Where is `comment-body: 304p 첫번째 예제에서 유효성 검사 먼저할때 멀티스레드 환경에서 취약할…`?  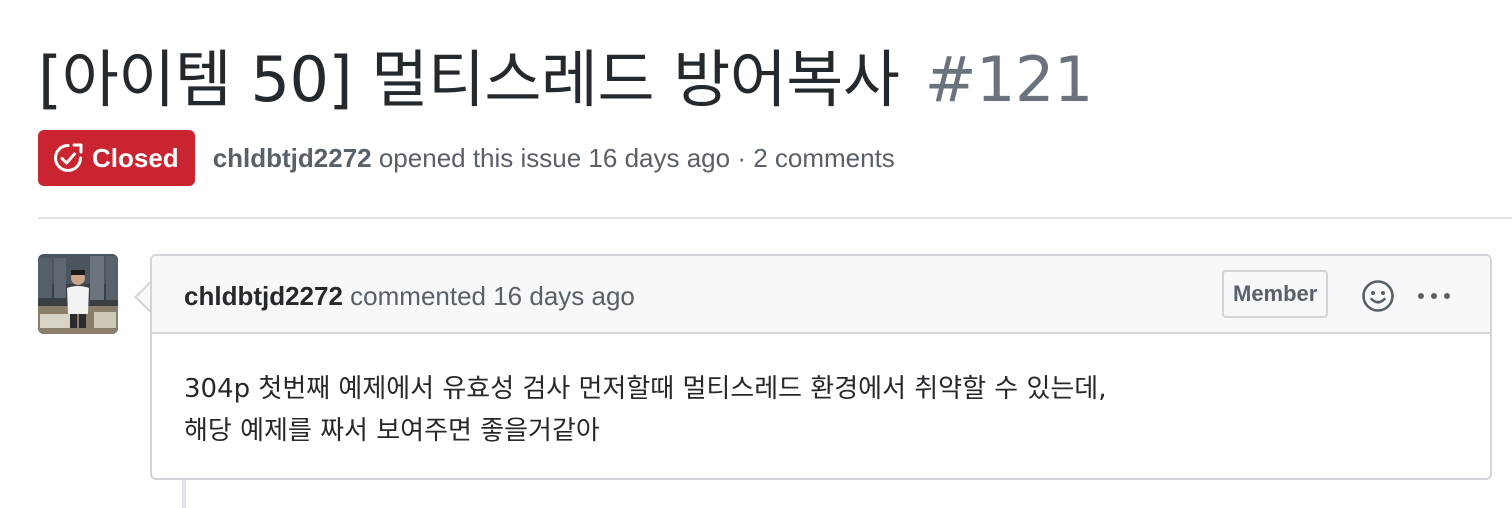 comment-body: 304p 첫번째 예제에서 유효성 검사 먼저할때 멀티스레드 환경에서 취약할… is located at coordinates (645, 410).